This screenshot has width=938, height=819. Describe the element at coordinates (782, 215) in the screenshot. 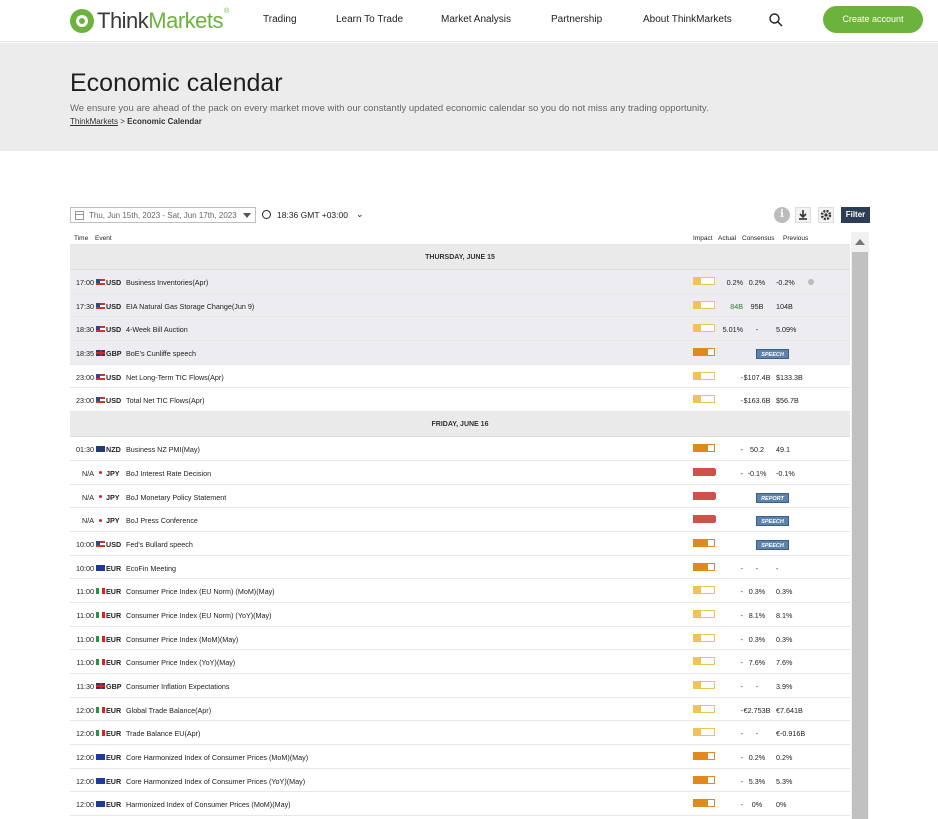

I see `info-icon: i` at that location.